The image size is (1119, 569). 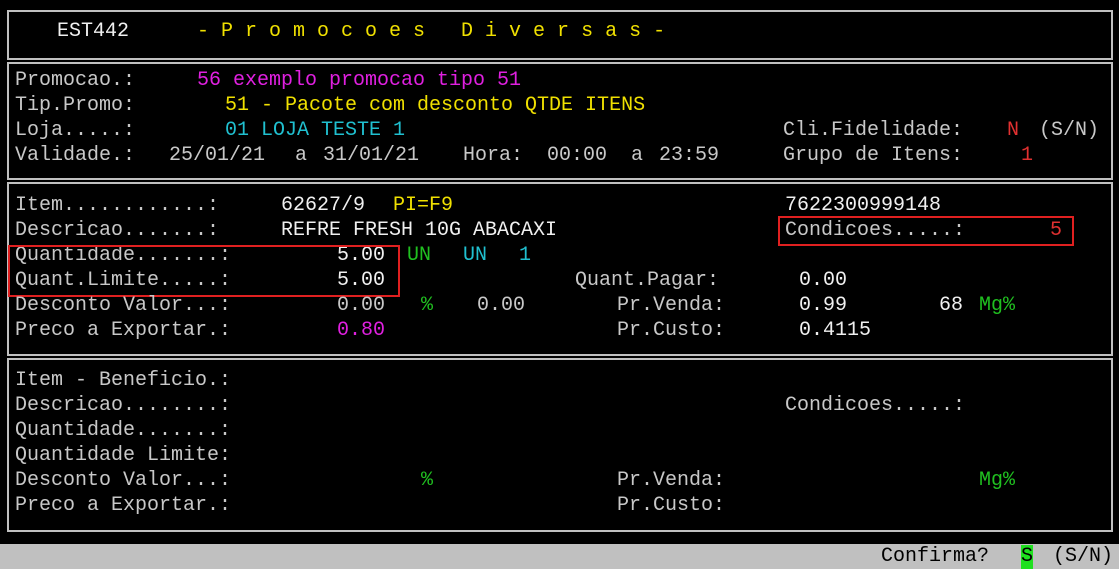 What do you see at coordinates (935, 556) in the screenshot?
I see `confirm-prompt: Confirma?` at bounding box center [935, 556].